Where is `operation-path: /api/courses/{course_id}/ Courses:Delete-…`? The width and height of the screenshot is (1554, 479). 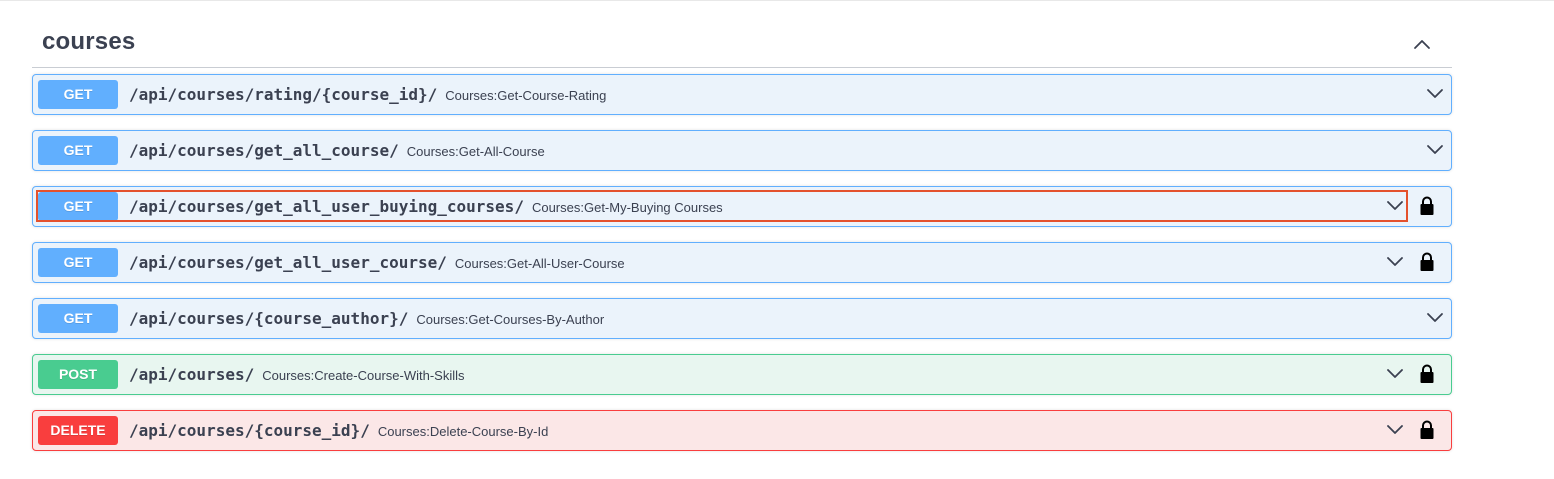 operation-path: /api/courses/{course_id}/ Courses:Delete-… is located at coordinates (338, 430).